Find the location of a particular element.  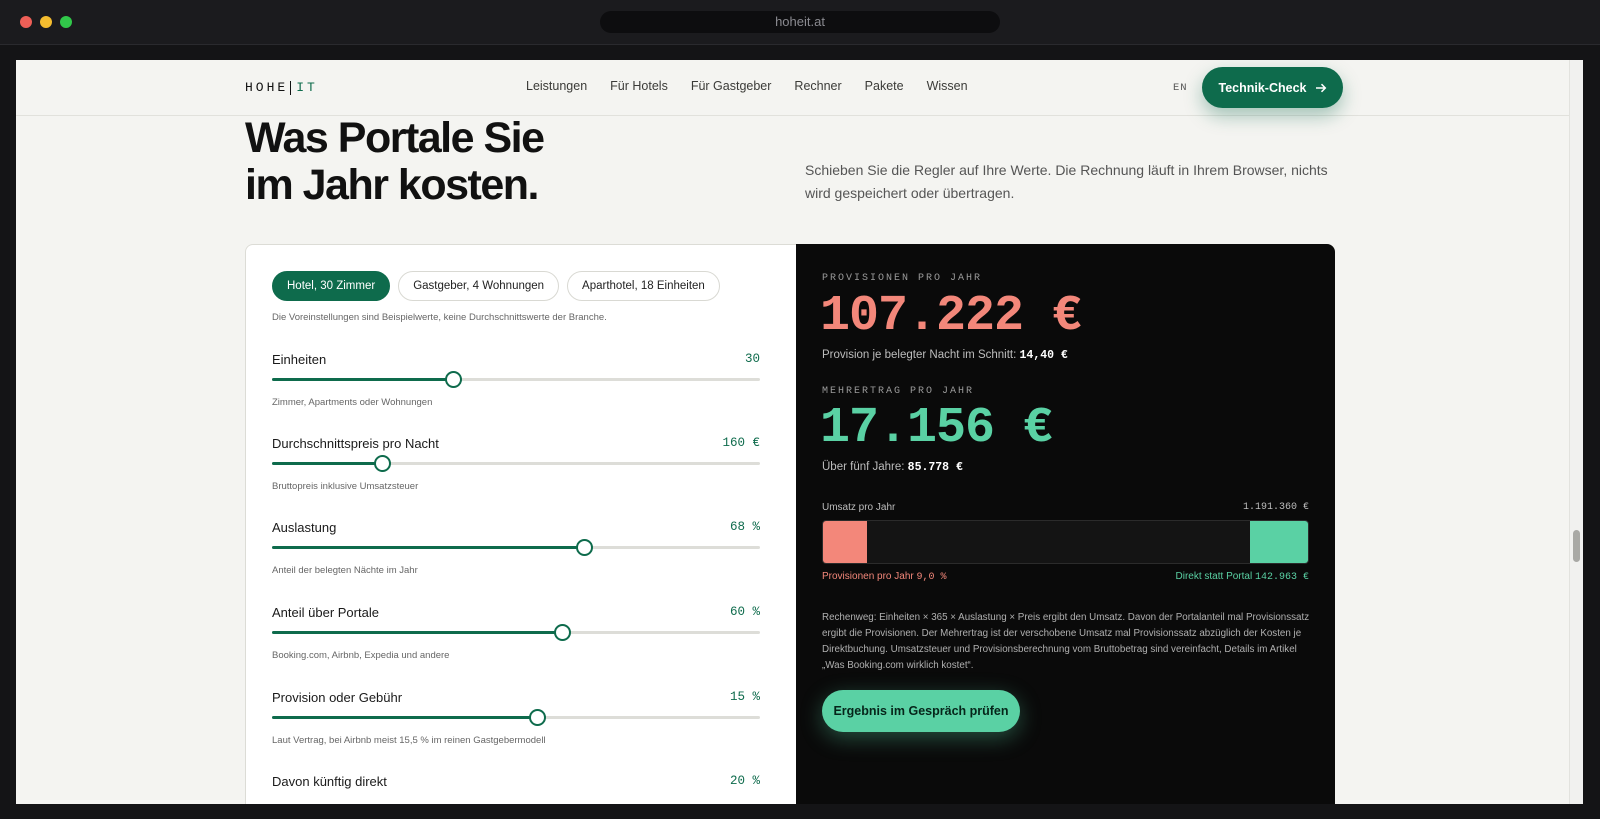

preset-gastgeber: Gastgeber, 4 Wohnungen is located at coordinates (479, 286).